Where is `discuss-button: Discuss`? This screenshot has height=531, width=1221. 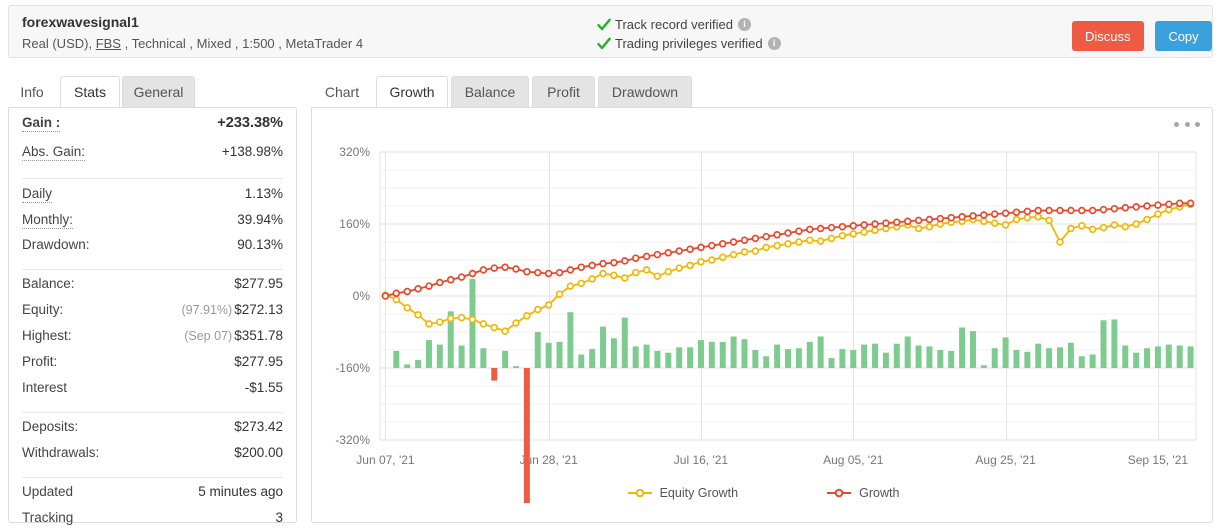
discuss-button: Discuss is located at coordinates (1108, 36).